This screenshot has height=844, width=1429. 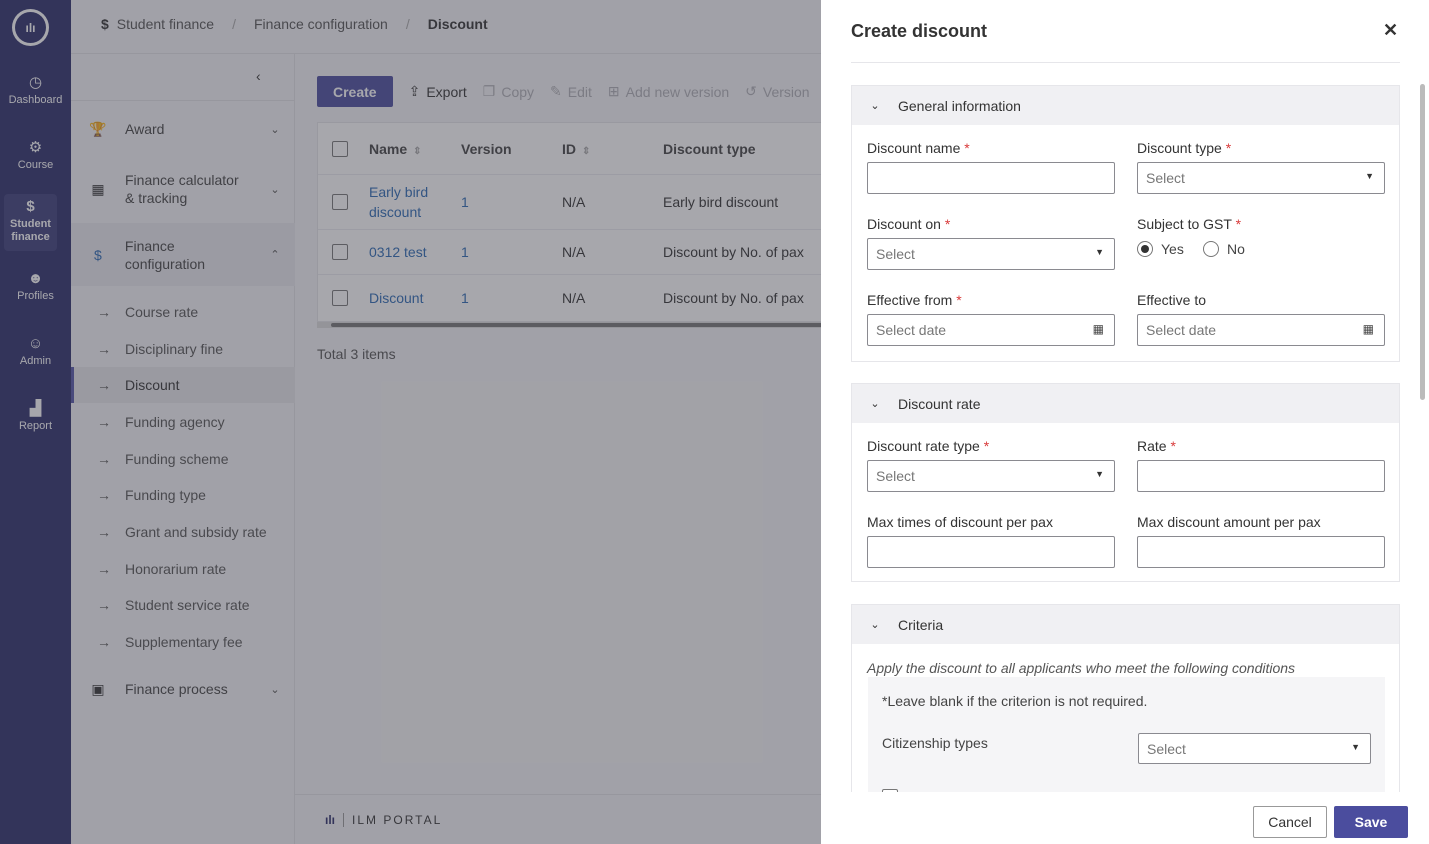 What do you see at coordinates (1211, 249) in the screenshot?
I see `radio-unchecked-icon` at bounding box center [1211, 249].